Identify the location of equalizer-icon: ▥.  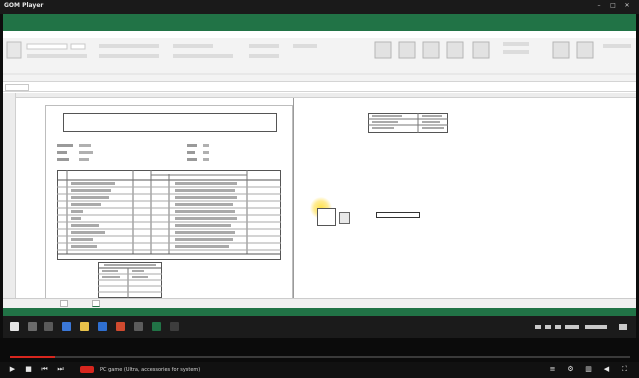
(588, 369).